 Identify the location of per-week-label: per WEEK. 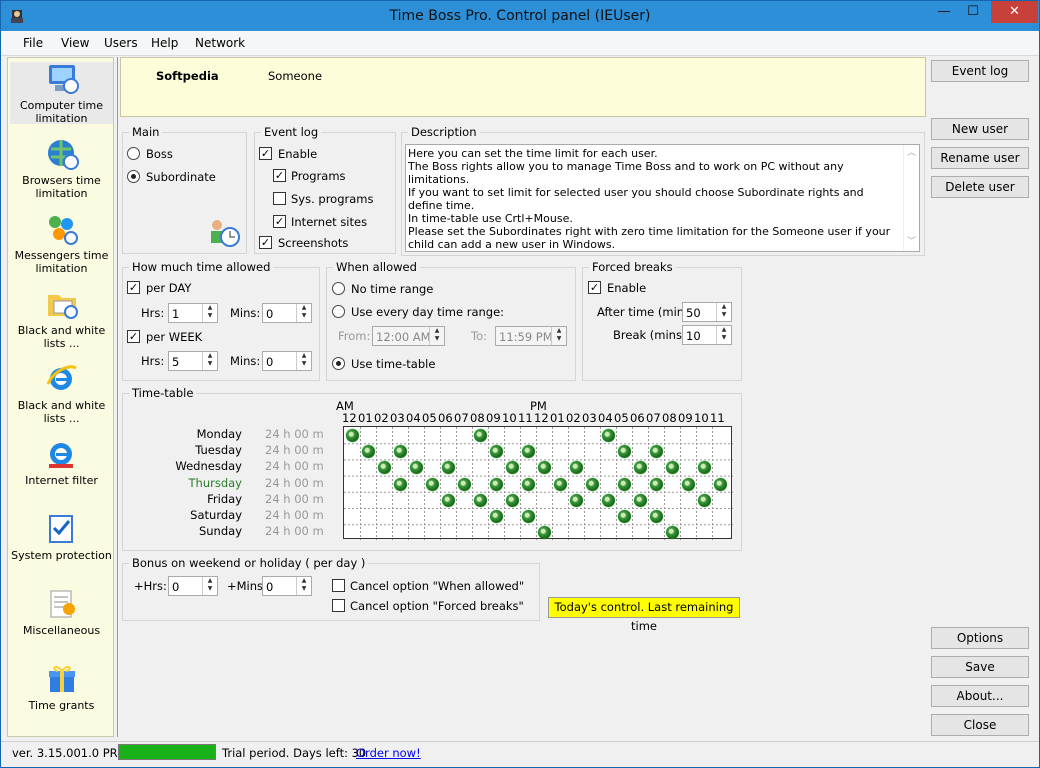
(174, 337).